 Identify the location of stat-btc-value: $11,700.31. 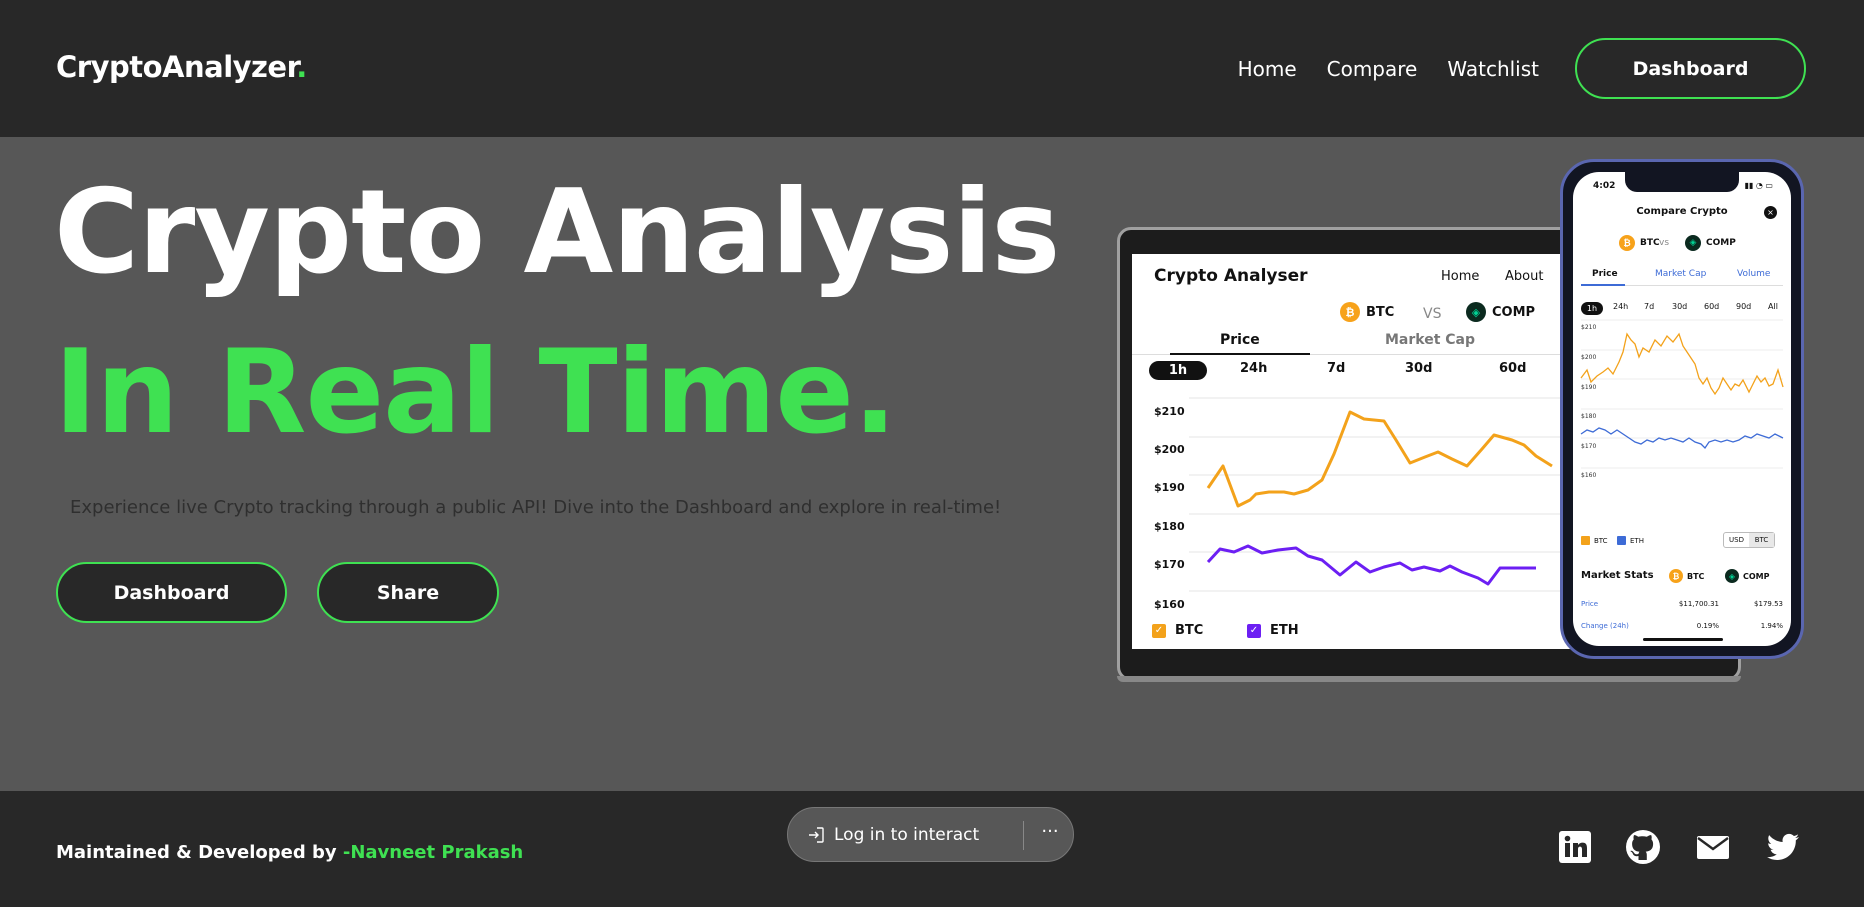
(1698, 604).